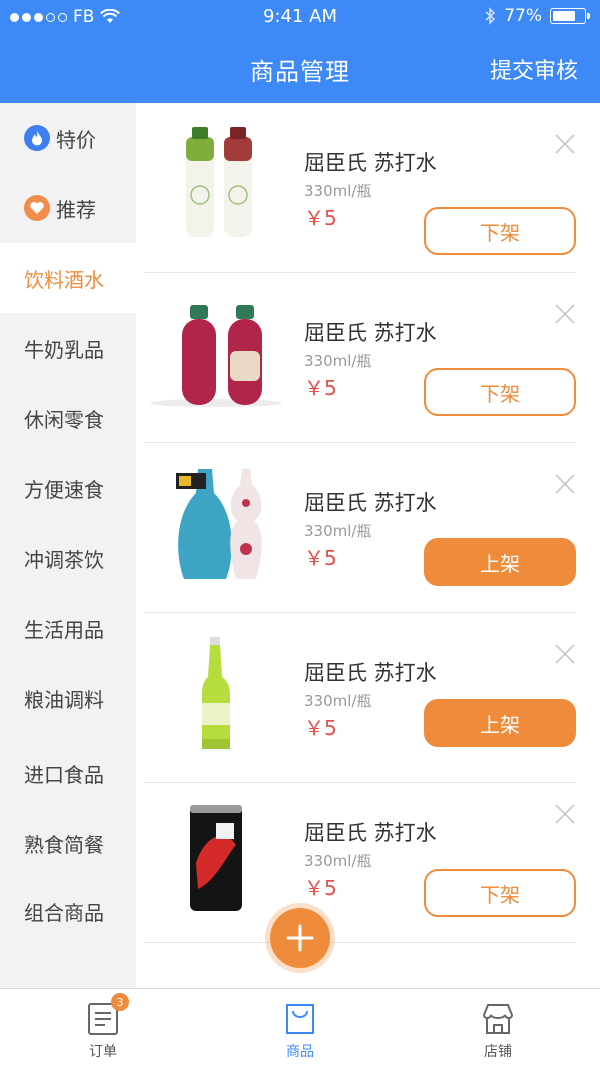 The image size is (600, 1067). Describe the element at coordinates (76, 209) in the screenshot. I see `sidebar-item-label: 推荐` at that location.